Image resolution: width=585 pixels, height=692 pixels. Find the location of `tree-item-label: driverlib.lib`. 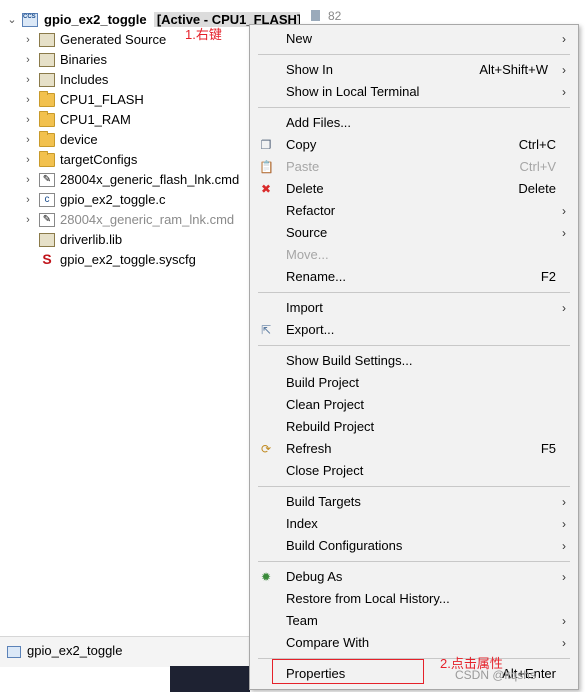

tree-item-label: driverlib.lib is located at coordinates (91, 239).